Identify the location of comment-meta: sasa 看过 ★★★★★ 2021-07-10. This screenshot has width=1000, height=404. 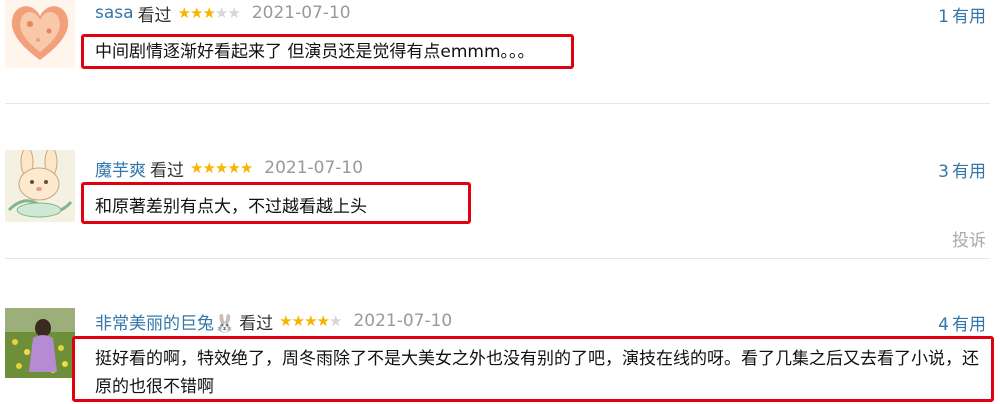
(223, 13).